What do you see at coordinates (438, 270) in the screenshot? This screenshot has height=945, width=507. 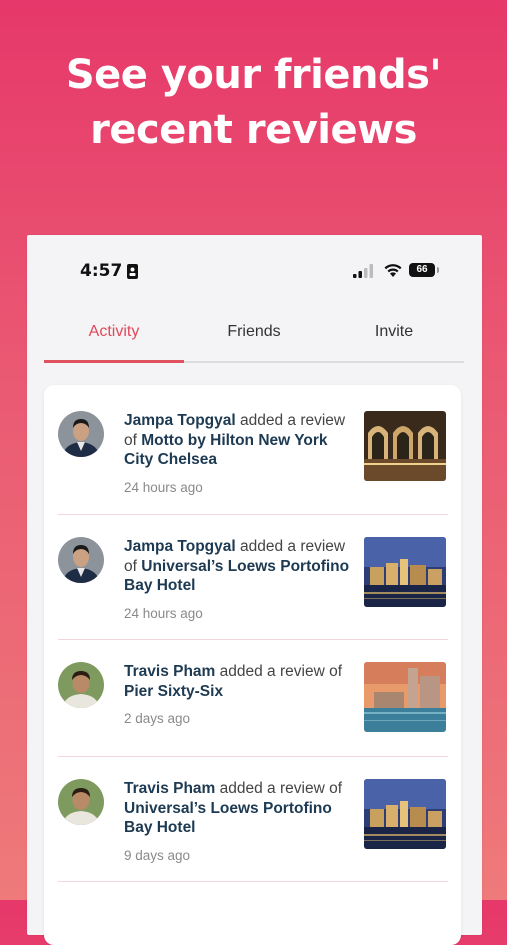 I see `battery-tip` at bounding box center [438, 270].